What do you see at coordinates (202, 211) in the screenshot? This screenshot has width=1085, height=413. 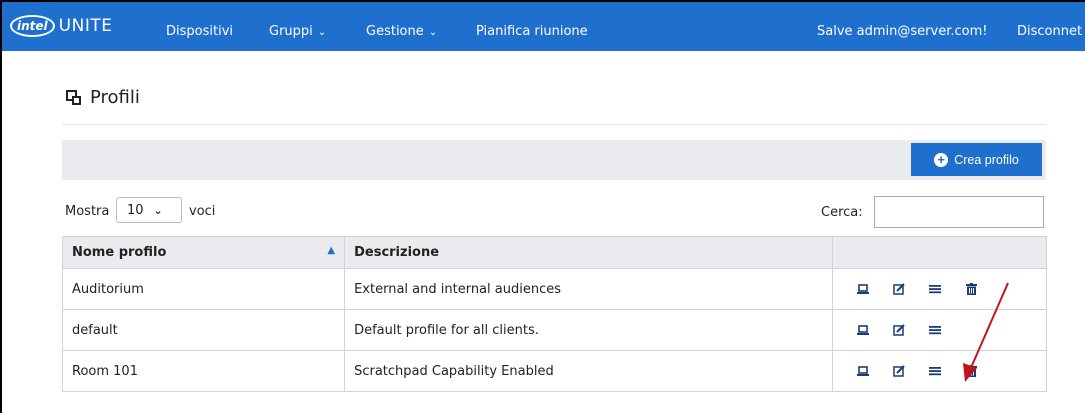 I see `length-suffix-label: voci` at bounding box center [202, 211].